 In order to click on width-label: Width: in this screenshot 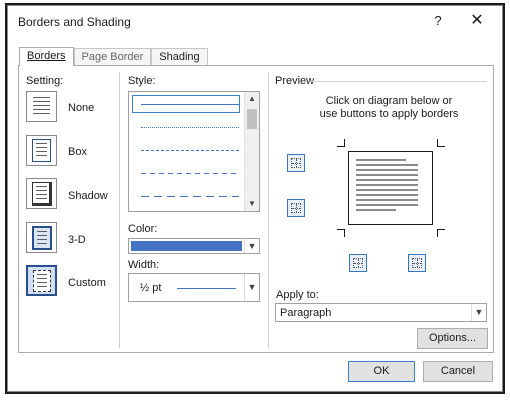, I will do `click(144, 265)`.